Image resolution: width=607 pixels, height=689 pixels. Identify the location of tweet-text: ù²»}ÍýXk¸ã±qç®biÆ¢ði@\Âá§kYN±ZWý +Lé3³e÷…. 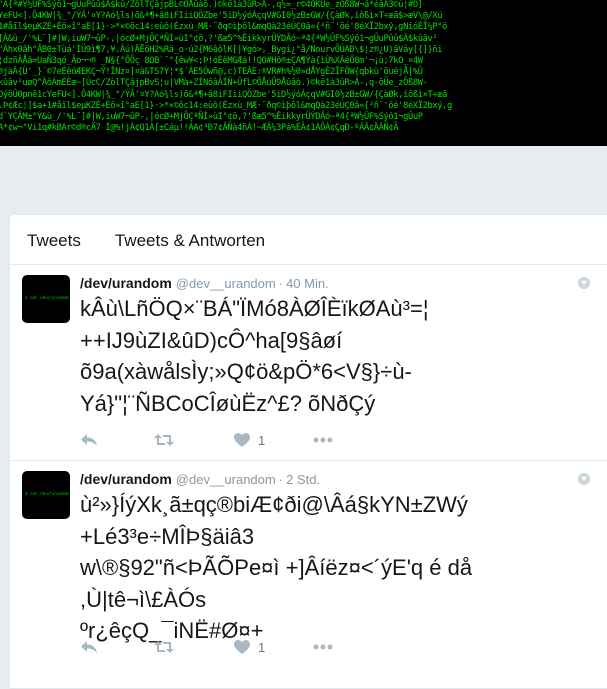
(276, 567).